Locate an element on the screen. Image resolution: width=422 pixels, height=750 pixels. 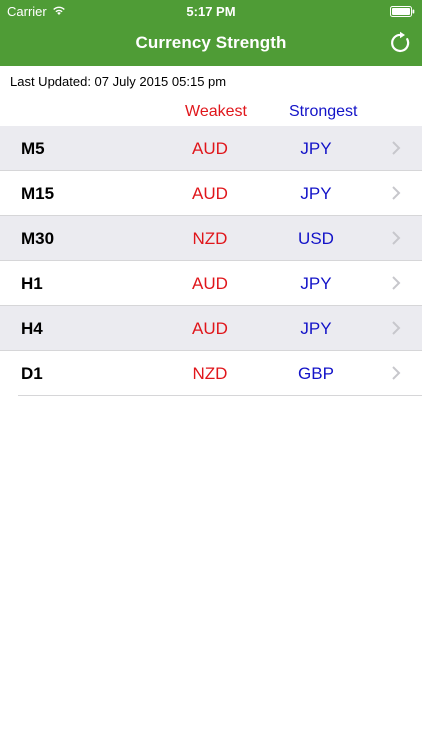
table-row-h4: H4 AUD JPY is located at coordinates (211, 328).